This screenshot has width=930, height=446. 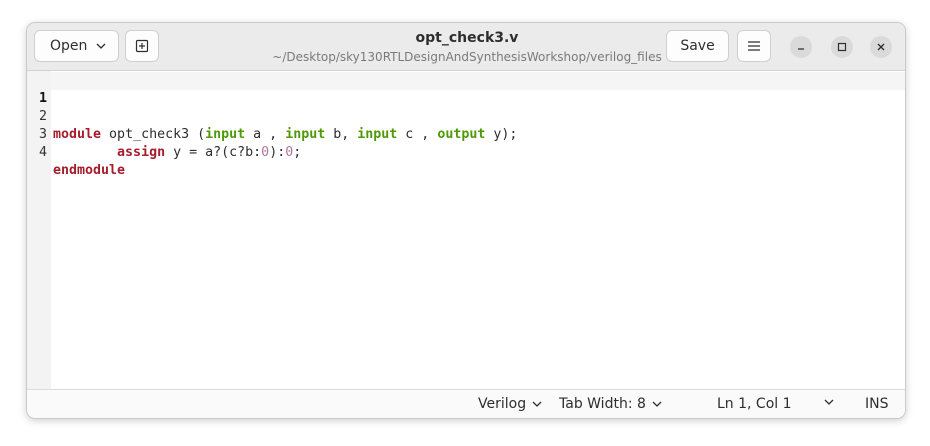 I want to click on minimize-button, so click(x=801, y=47).